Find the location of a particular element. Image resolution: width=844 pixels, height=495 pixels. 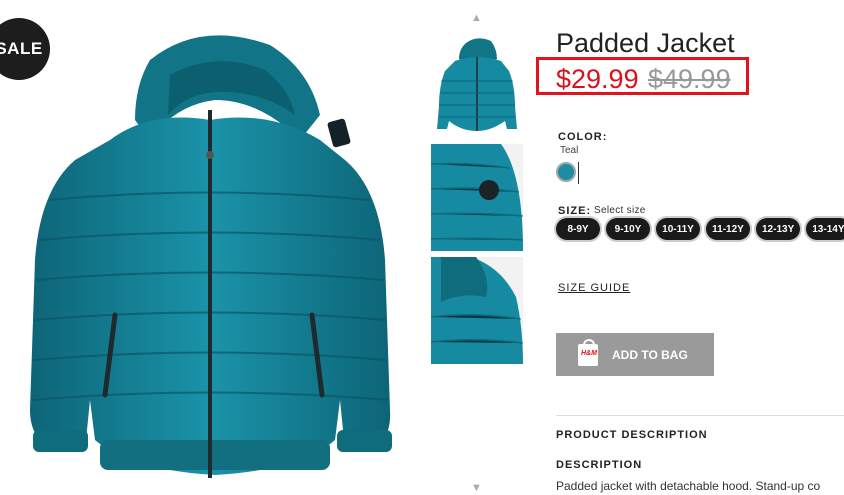

size-option-10-11y: 10-11Y is located at coordinates (678, 229).